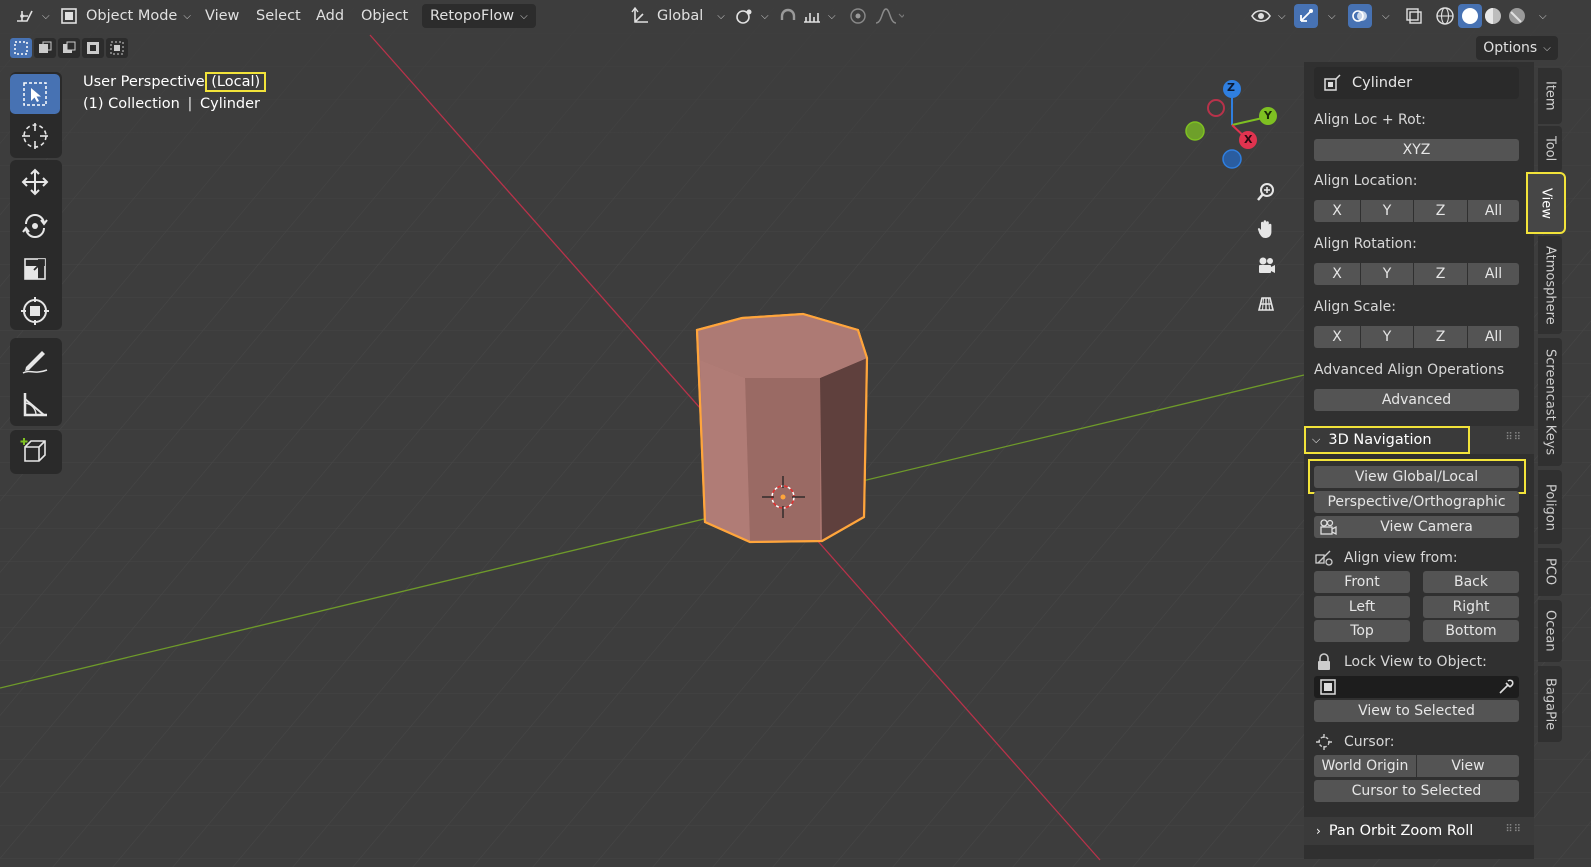 The width and height of the screenshot is (1591, 867). I want to click on select-box-tool, so click(35, 94).